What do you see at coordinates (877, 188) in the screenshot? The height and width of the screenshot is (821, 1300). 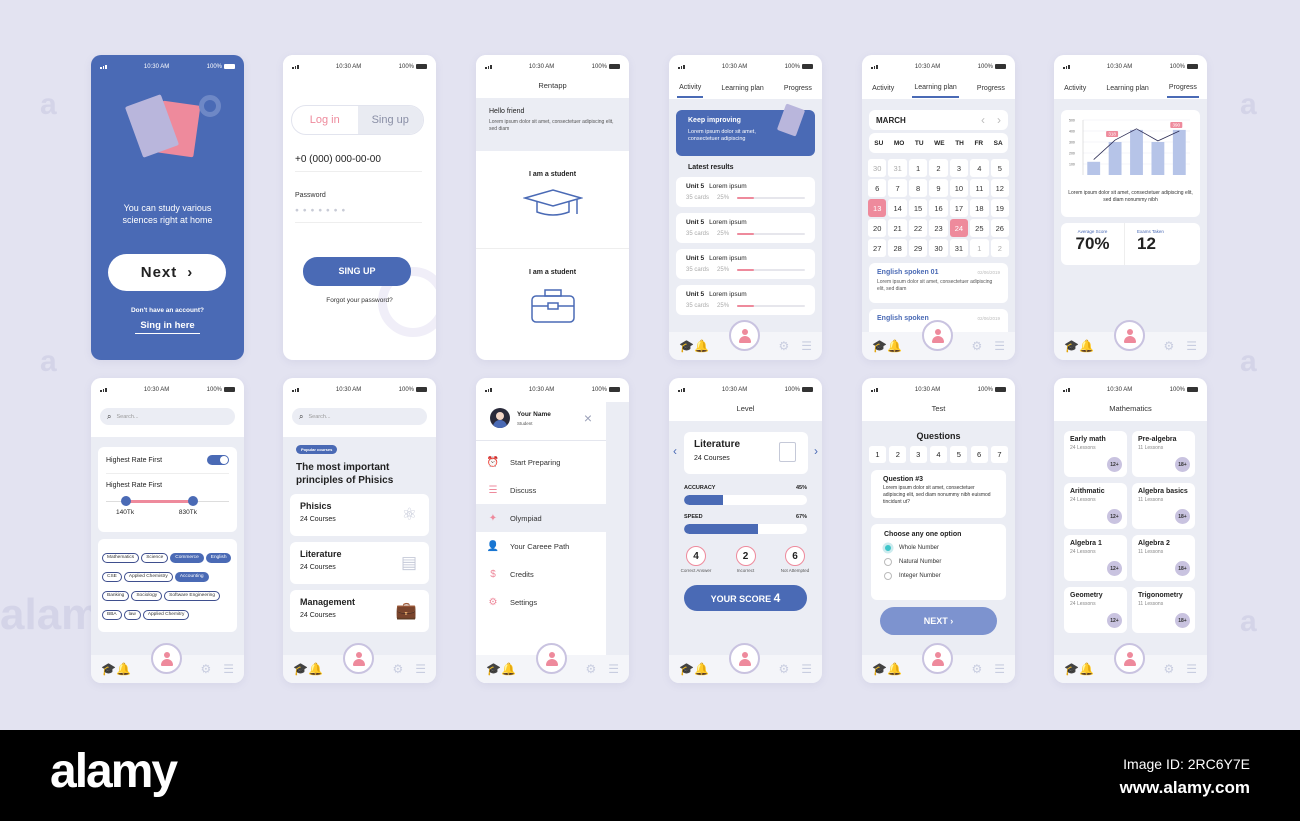 I see `calendar-day: 6` at bounding box center [877, 188].